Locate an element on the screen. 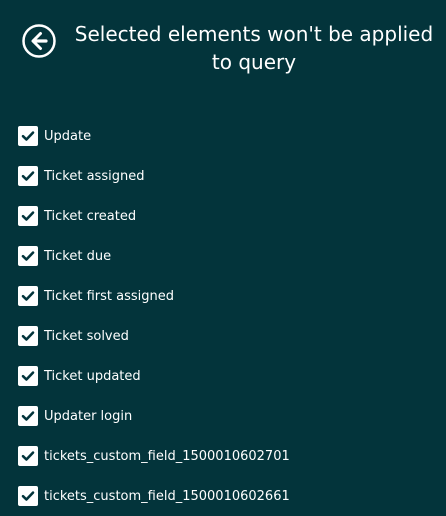 The image size is (446, 516). list-item: Ticket first assigned is located at coordinates (228, 296).